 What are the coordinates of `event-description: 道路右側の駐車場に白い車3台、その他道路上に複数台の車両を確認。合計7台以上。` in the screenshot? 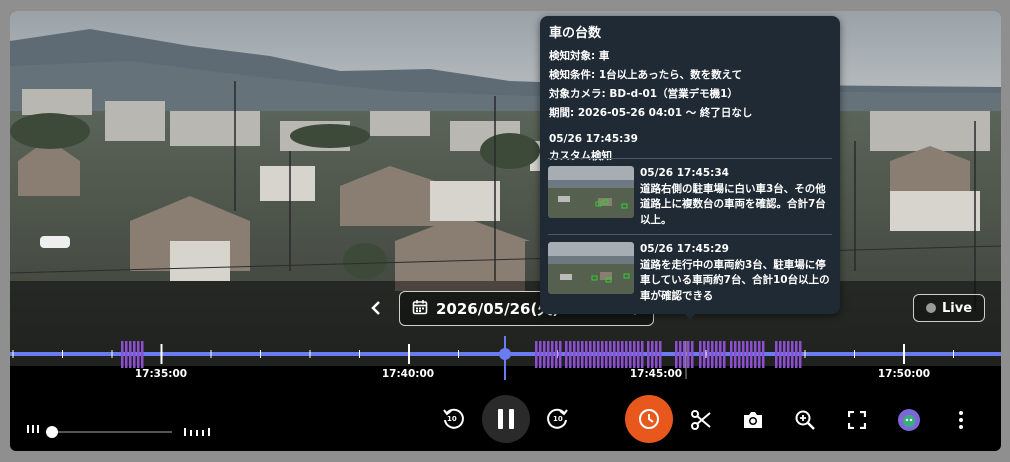 It's located at (733, 204).